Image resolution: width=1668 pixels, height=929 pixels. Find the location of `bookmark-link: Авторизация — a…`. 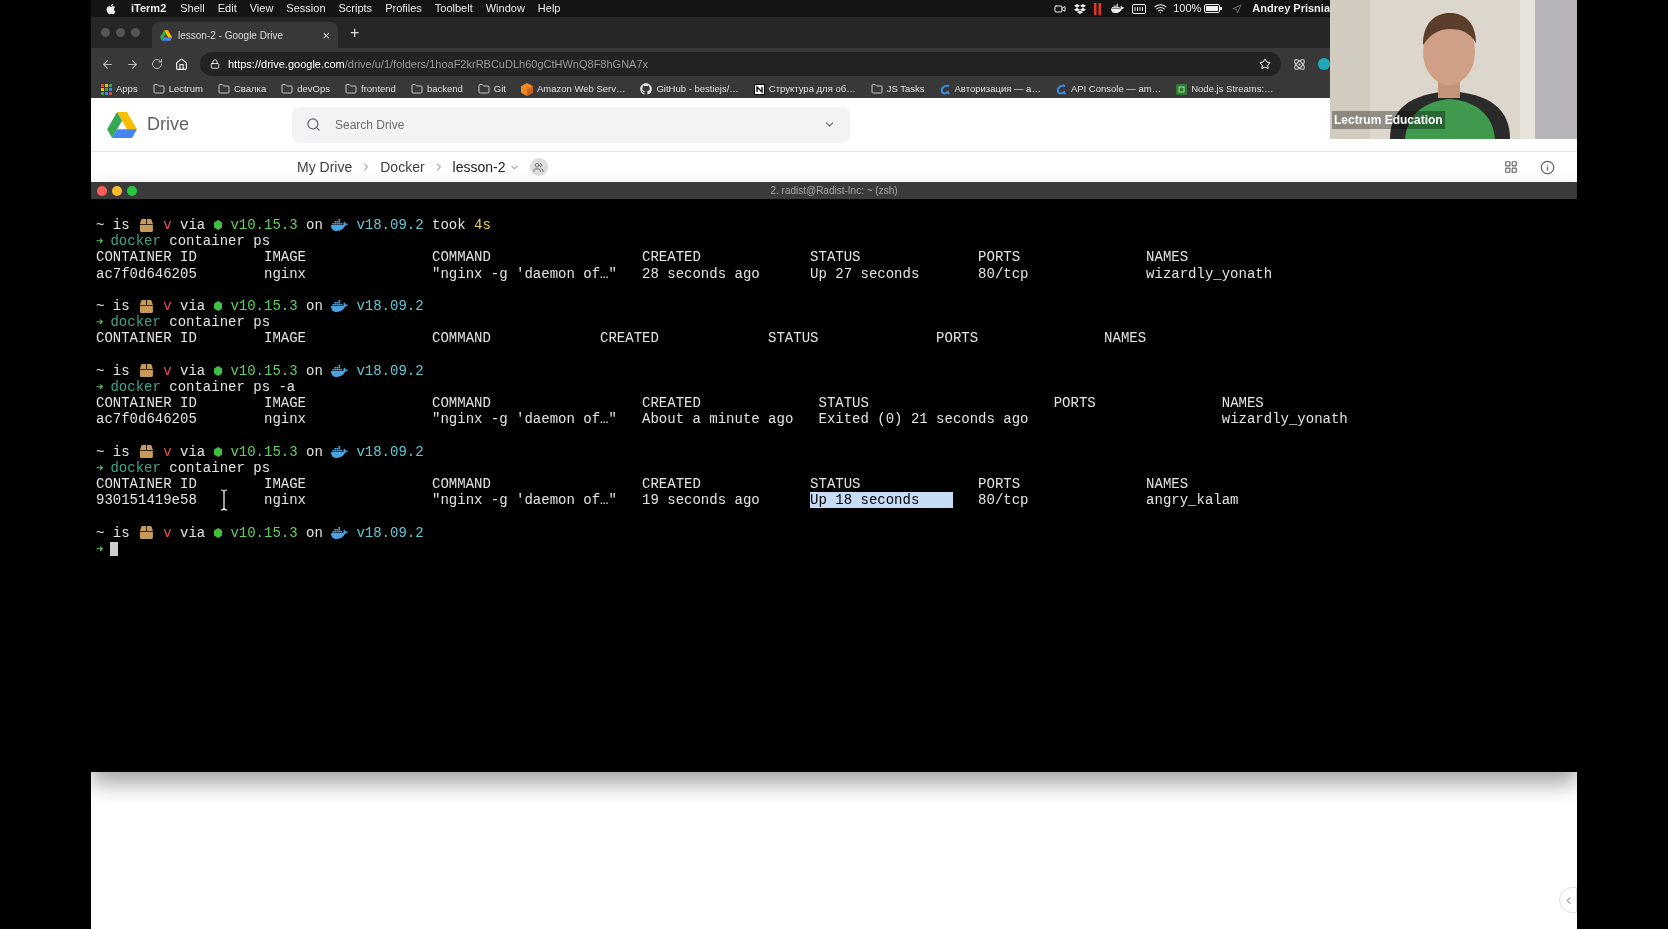

bookmark-link: Авторизация — a… is located at coordinates (997, 89).